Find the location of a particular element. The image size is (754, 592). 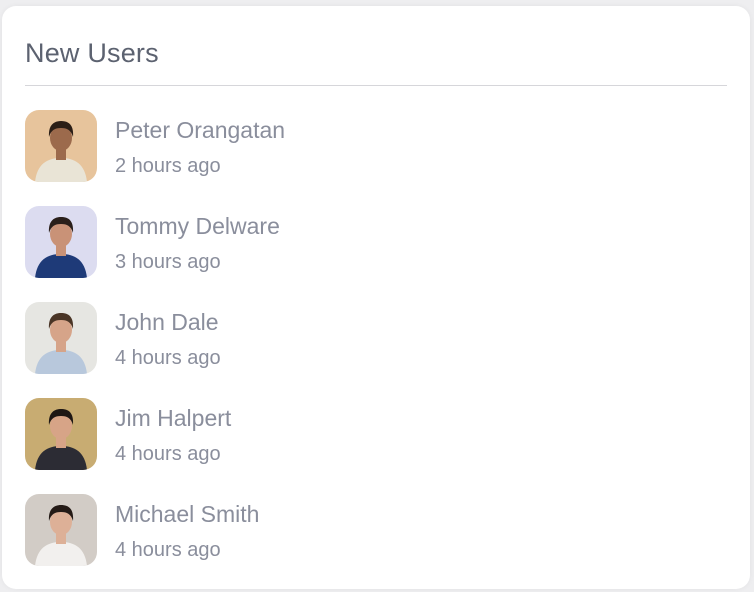

list-item: Tommy Delware 3 hours ago is located at coordinates (325, 242).